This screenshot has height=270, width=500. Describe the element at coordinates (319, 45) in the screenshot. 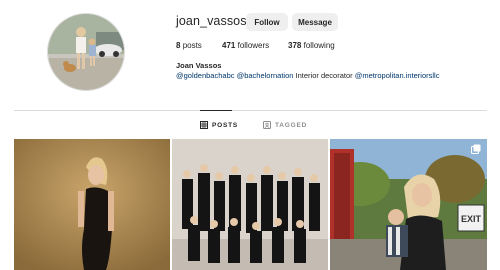

I see `following-label: following` at that location.